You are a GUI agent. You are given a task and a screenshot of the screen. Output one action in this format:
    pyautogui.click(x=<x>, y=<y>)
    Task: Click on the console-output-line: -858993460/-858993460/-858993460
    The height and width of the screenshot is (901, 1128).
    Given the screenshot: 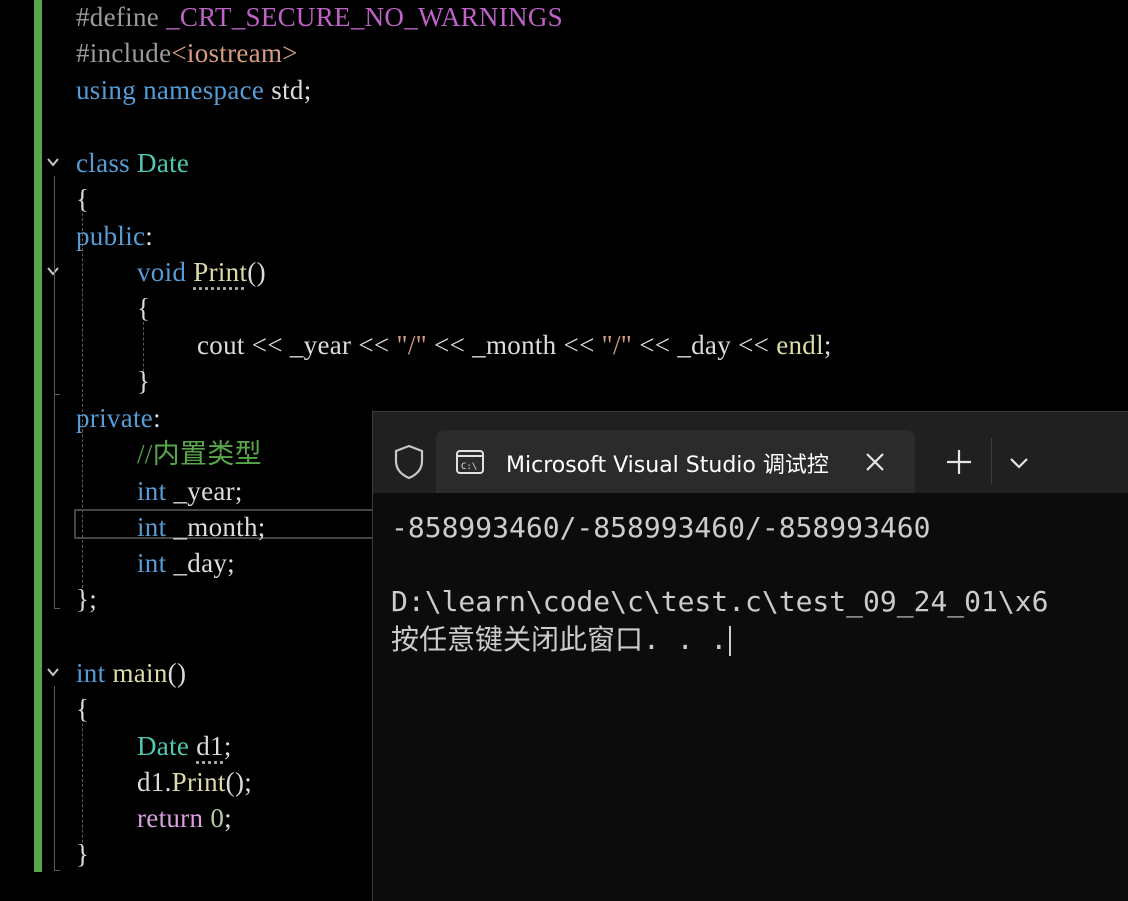 What is the action you would take?
    pyautogui.click(x=661, y=527)
    